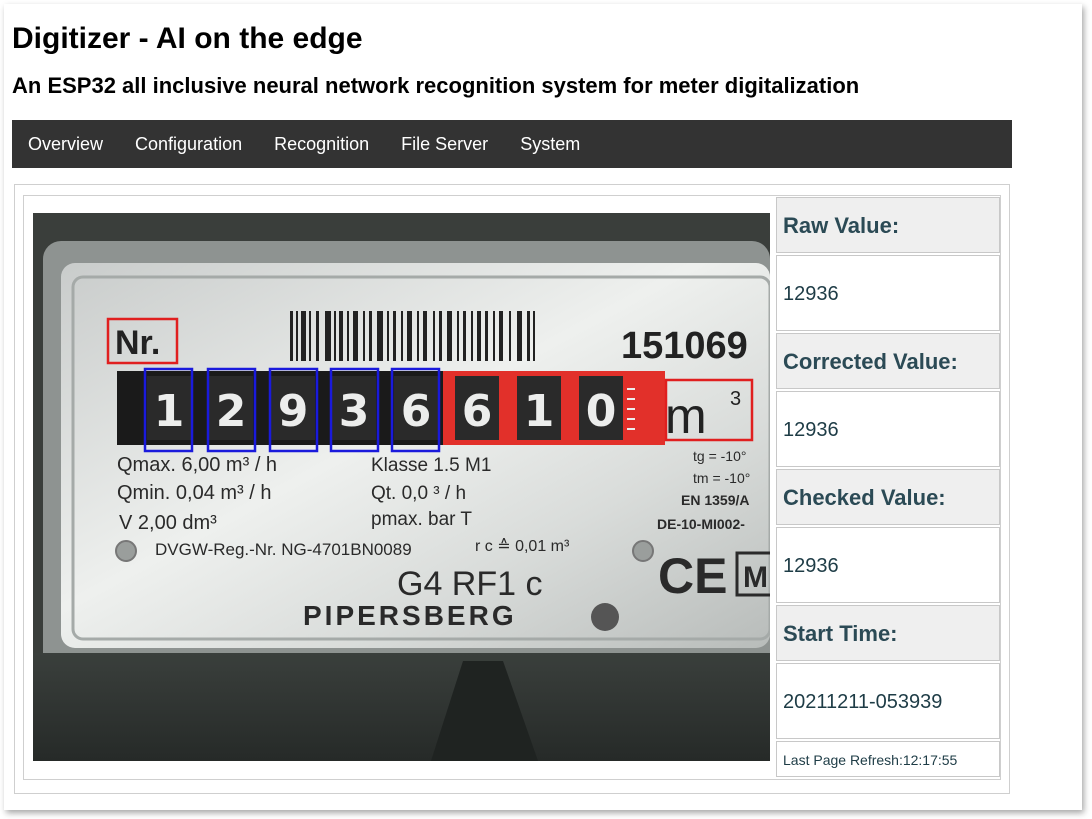 The image size is (1092, 819). Describe the element at coordinates (421, 519) in the screenshot. I see `meter-pmax: pmax. bar T` at that location.